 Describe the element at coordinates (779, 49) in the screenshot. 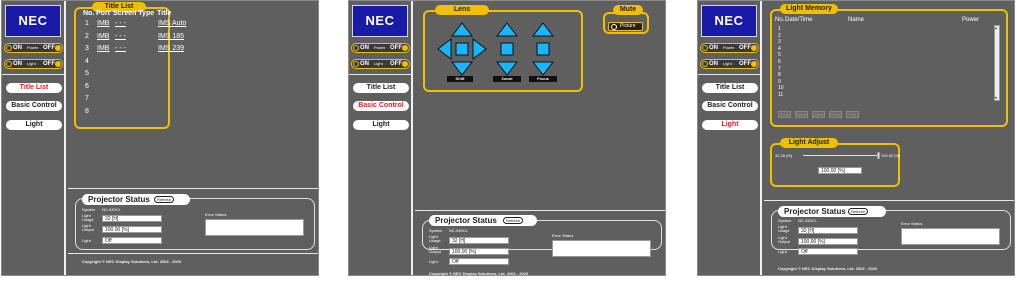

I see `light-memory-row: 4` at that location.